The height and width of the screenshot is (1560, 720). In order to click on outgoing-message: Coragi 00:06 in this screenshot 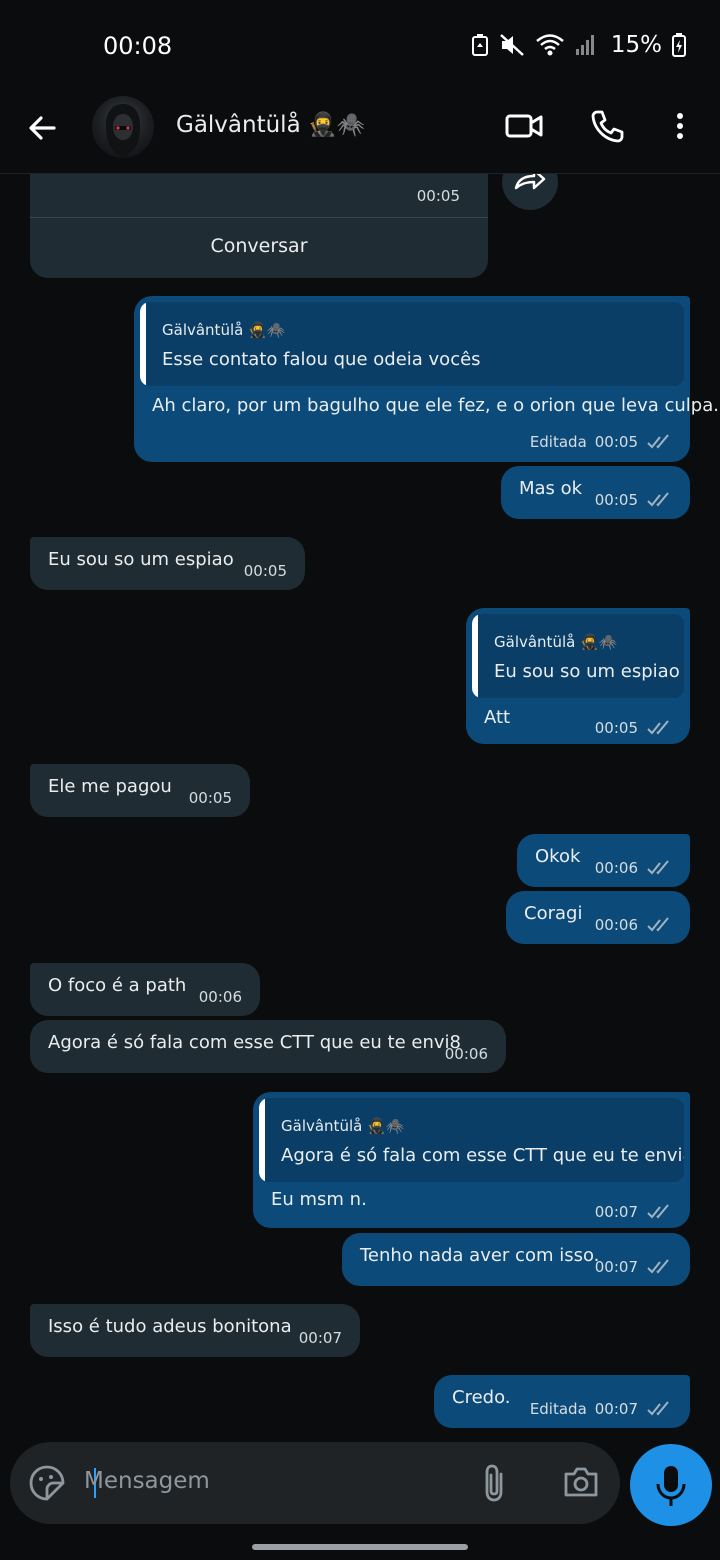, I will do `click(598, 917)`.